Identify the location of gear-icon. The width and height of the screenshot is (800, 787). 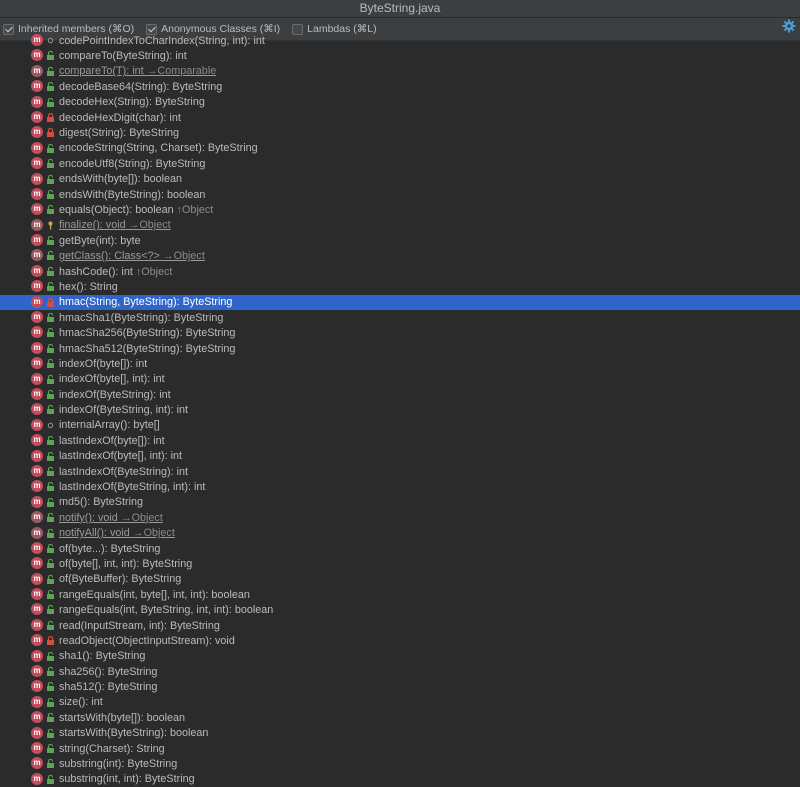
(789, 26).